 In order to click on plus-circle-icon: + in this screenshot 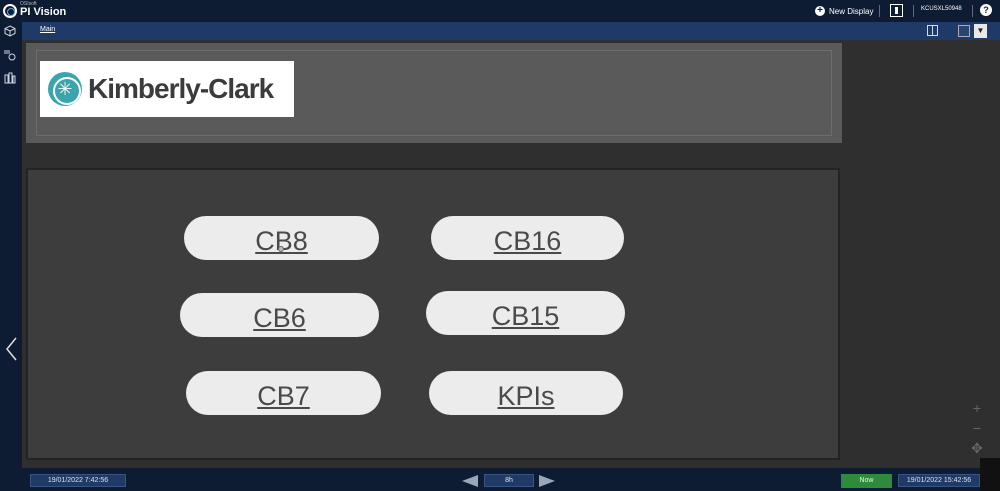, I will do `click(820, 11)`.